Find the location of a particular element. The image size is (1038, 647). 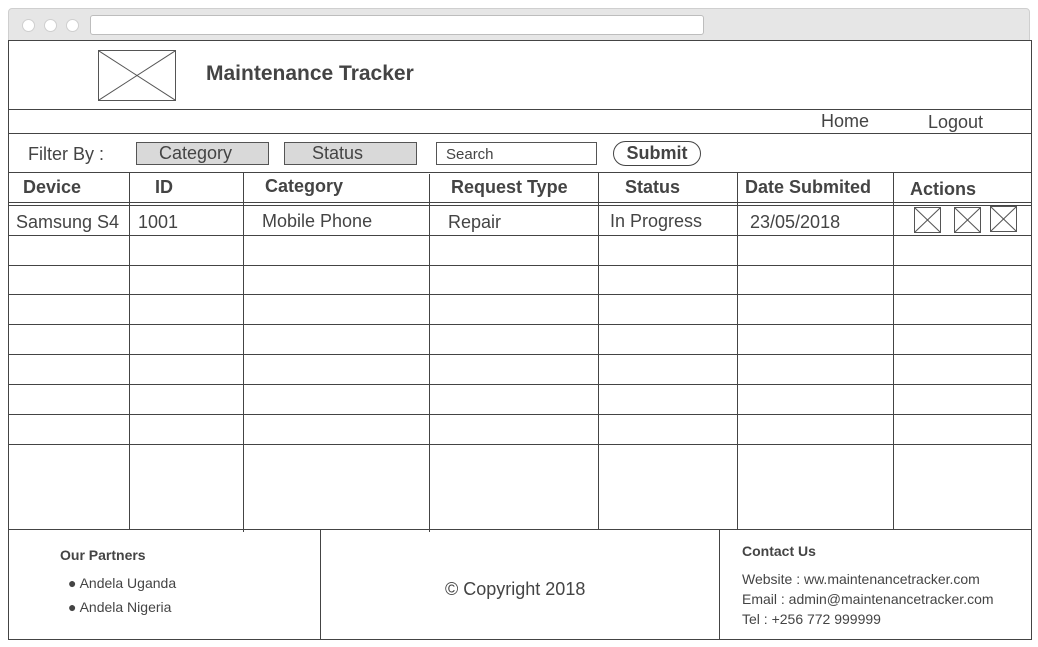

submit-button: Submit is located at coordinates (657, 153).